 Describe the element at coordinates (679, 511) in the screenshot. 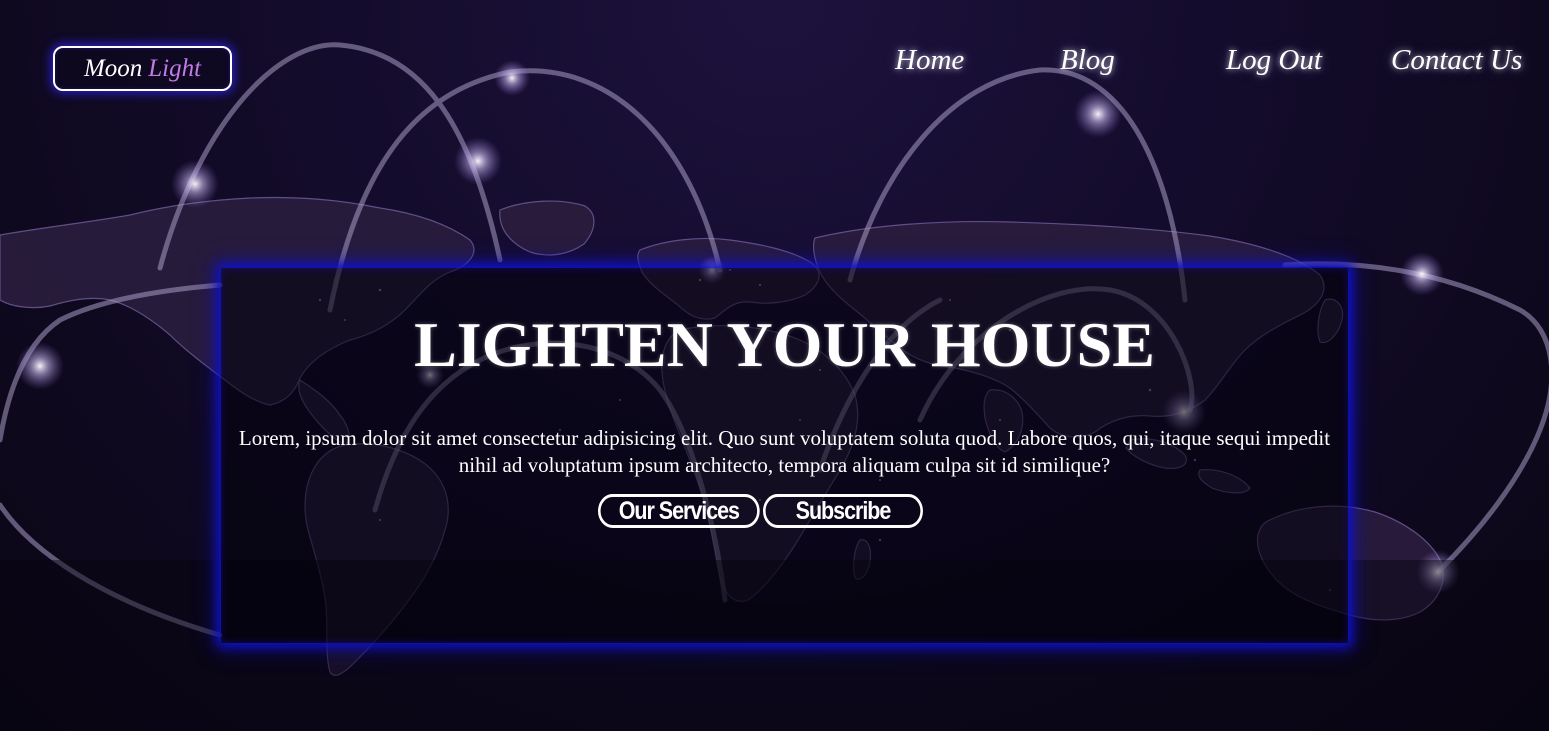

I see `our-services-button: Our Services` at that location.